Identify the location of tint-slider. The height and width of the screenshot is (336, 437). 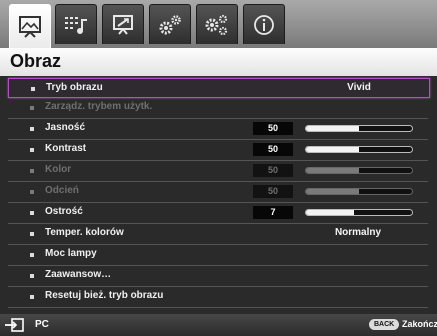
(359, 191).